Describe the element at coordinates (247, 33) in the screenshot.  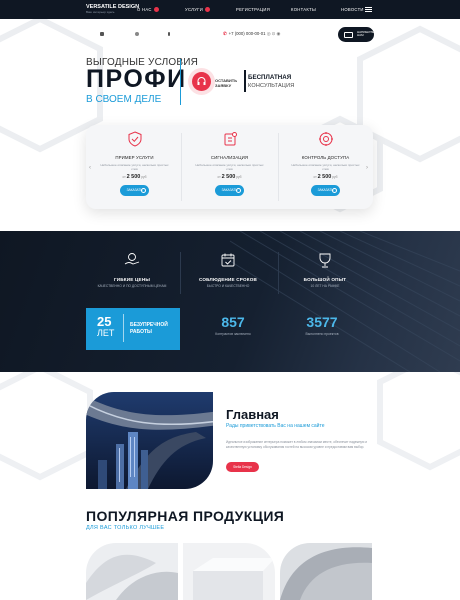
I see `phone-text: +7 (000) 000-00-01` at that location.